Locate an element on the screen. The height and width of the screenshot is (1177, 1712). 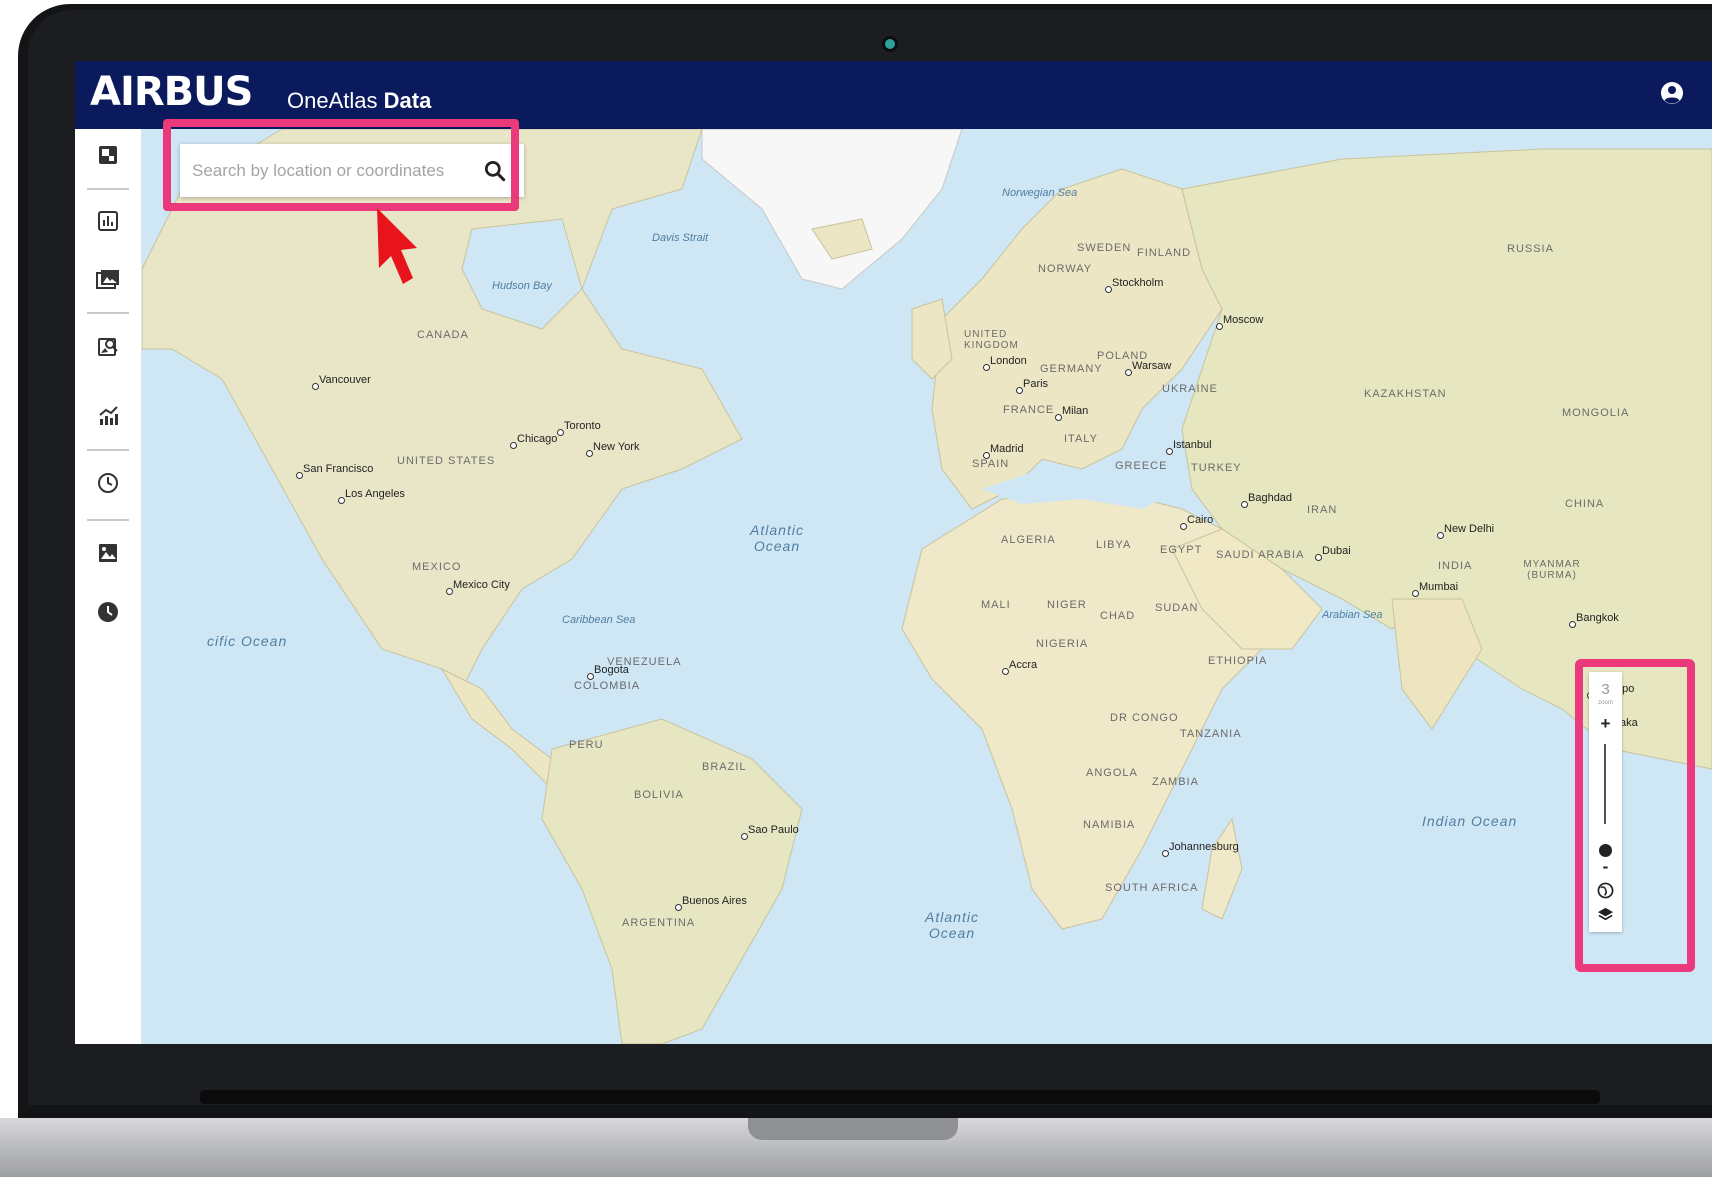
city-label: Accra is located at coordinates (1019, 667).